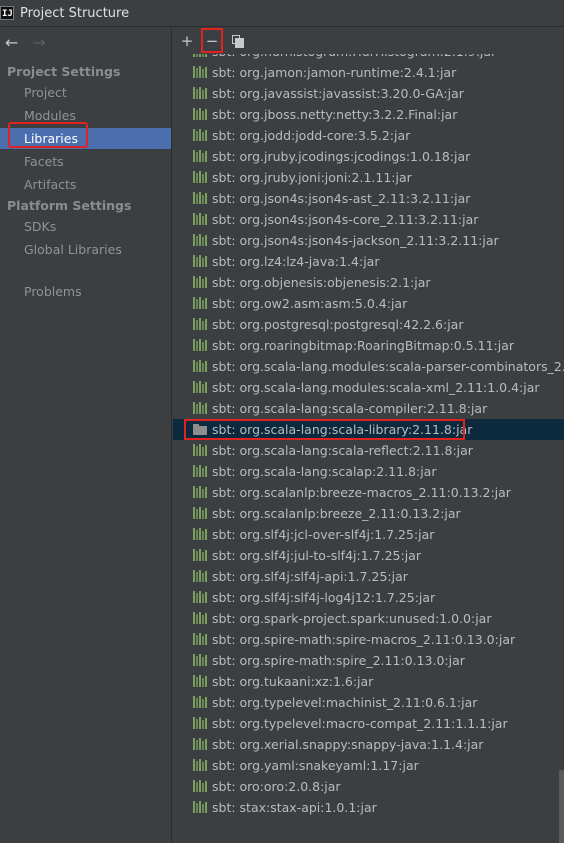  Describe the element at coordinates (368, 597) in the screenshot. I see `library-row: sbt: org.slf4j:slf4j-log4j12:1.7.25:jar` at that location.